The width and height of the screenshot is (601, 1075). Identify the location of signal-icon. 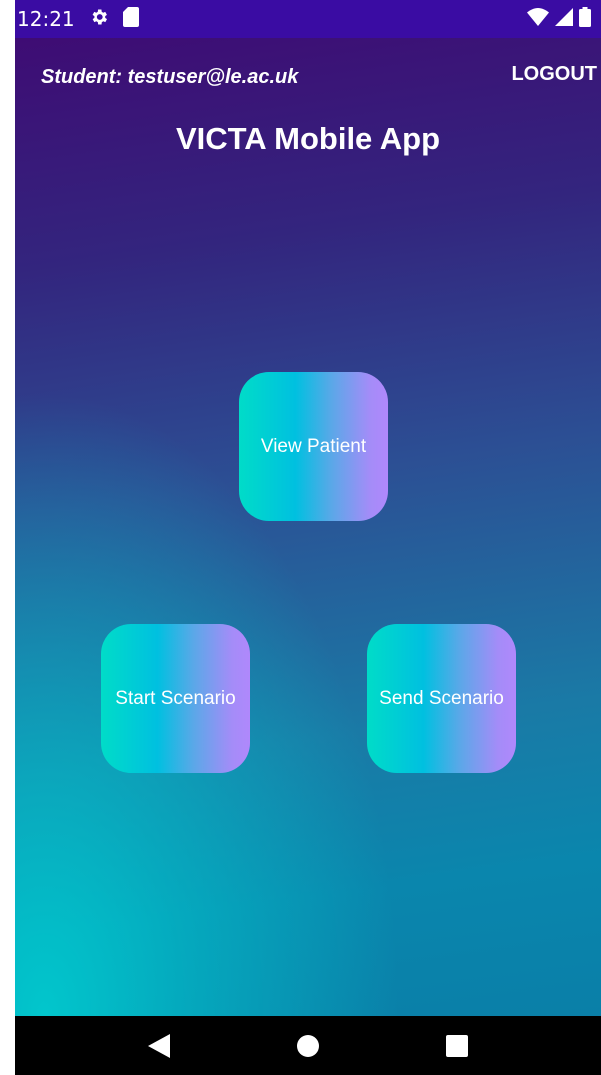
(564, 19).